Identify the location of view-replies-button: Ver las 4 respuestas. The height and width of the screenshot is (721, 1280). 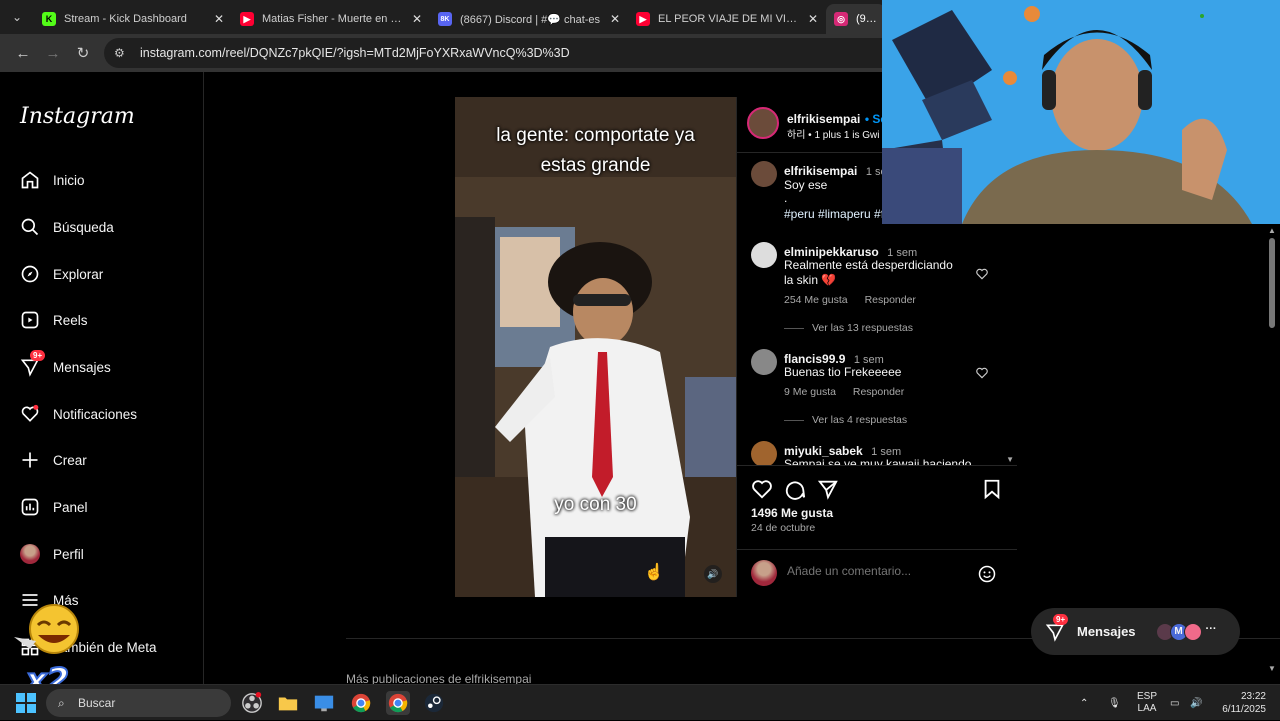
(845, 420).